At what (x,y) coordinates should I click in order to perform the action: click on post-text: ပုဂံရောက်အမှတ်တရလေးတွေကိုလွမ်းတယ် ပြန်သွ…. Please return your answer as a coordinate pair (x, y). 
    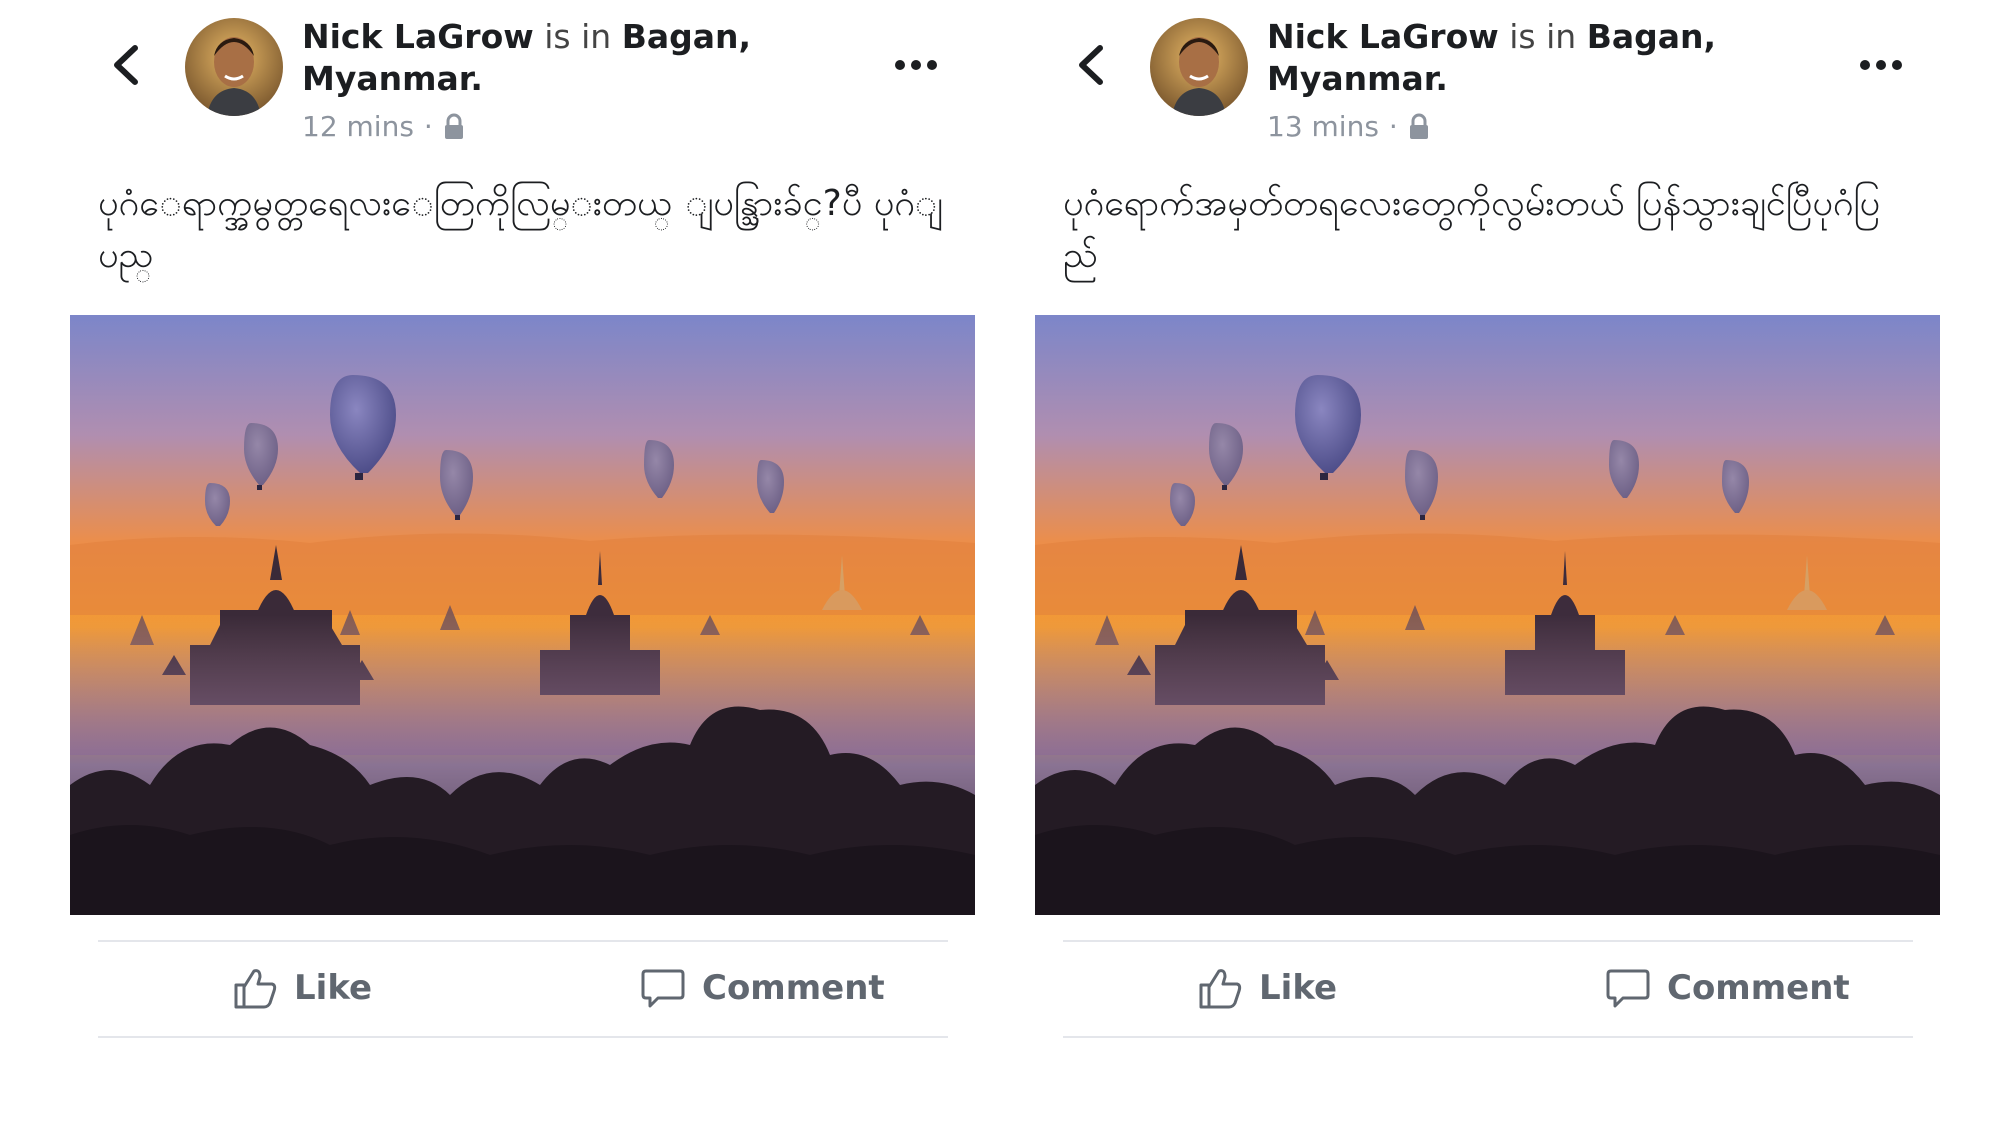
    Looking at the image, I should click on (1472, 229).